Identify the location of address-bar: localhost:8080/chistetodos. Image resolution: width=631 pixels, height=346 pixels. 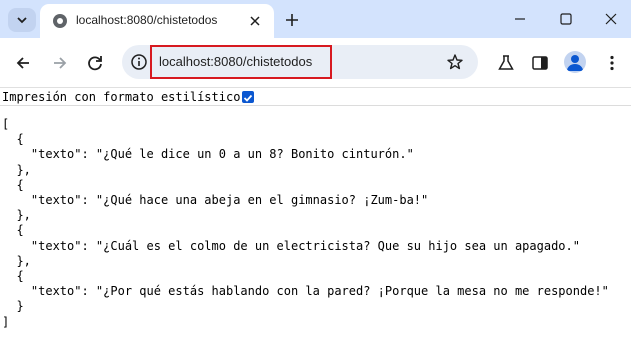
(300, 62).